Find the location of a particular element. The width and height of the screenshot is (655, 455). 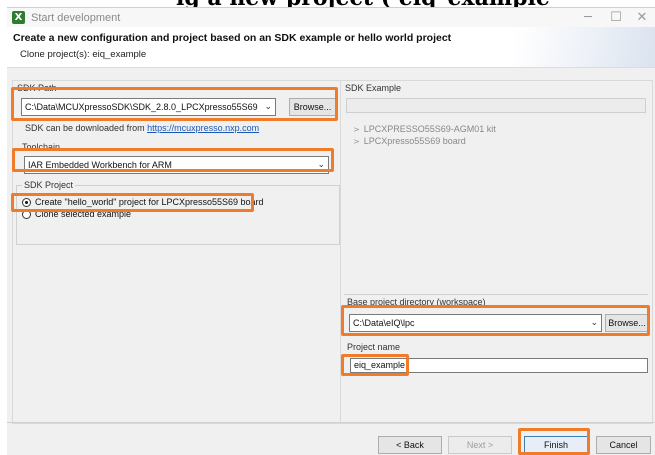

sdk-path-label: SDK Path is located at coordinates (37, 88).